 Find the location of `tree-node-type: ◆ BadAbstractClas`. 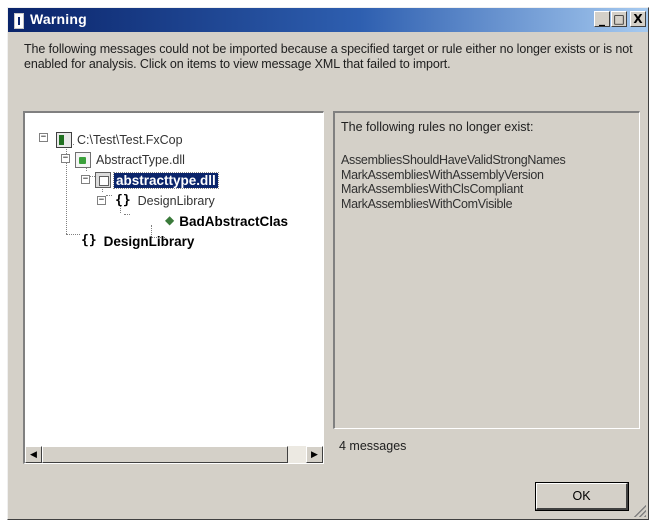

tree-node-type: ◆ BadAbstractClas is located at coordinates (227, 221).